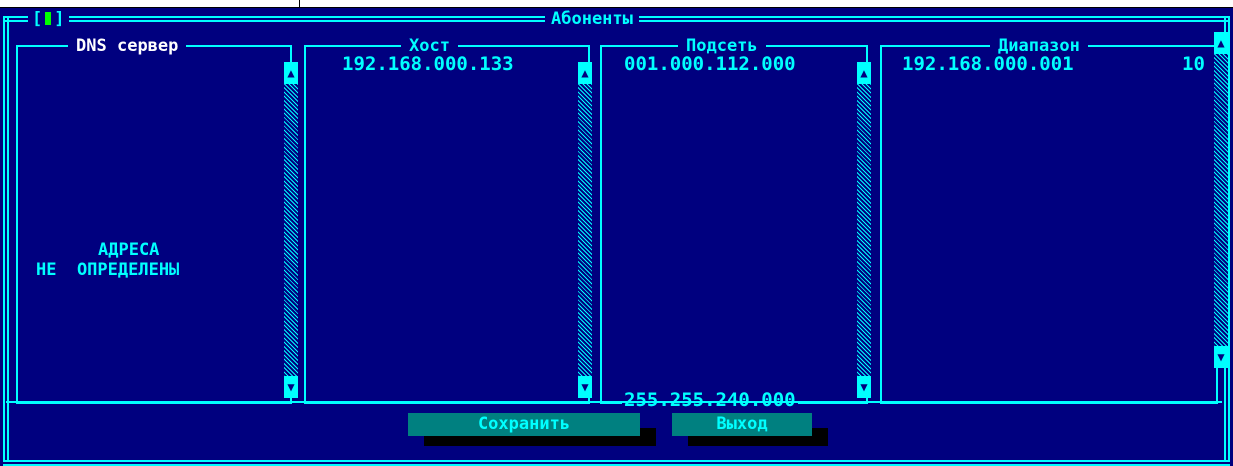  I want to click on close-icon, so click(48, 18).